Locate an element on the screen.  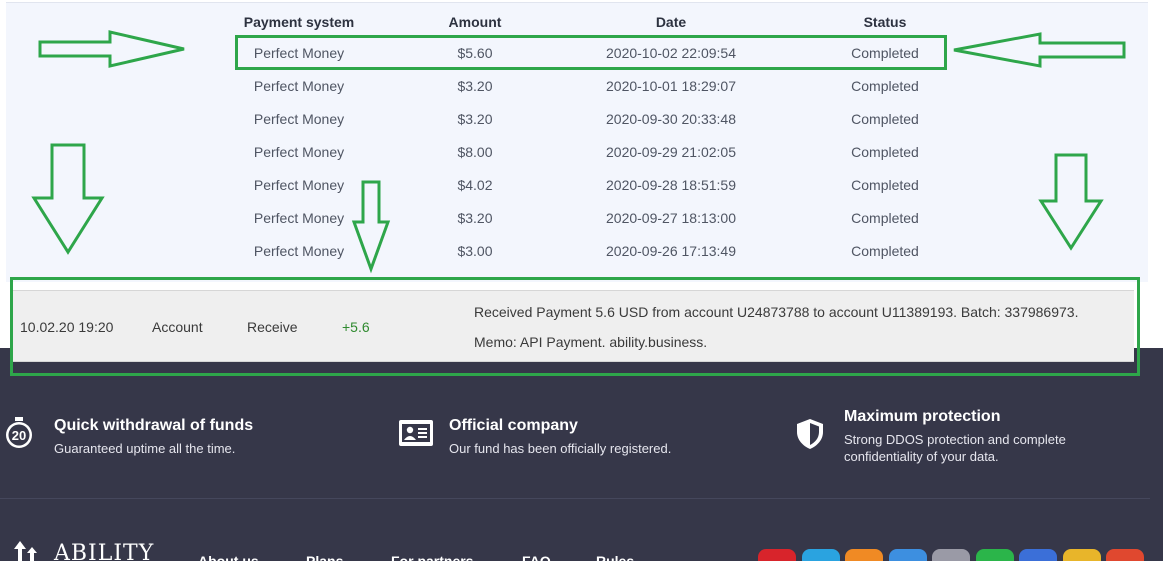
row-amount: $3.00 is located at coordinates (475, 251).